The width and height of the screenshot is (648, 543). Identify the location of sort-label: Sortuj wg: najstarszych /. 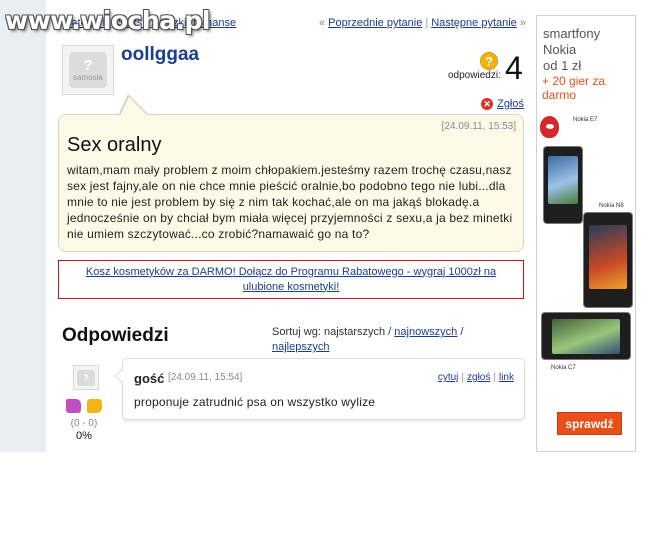
(332, 332).